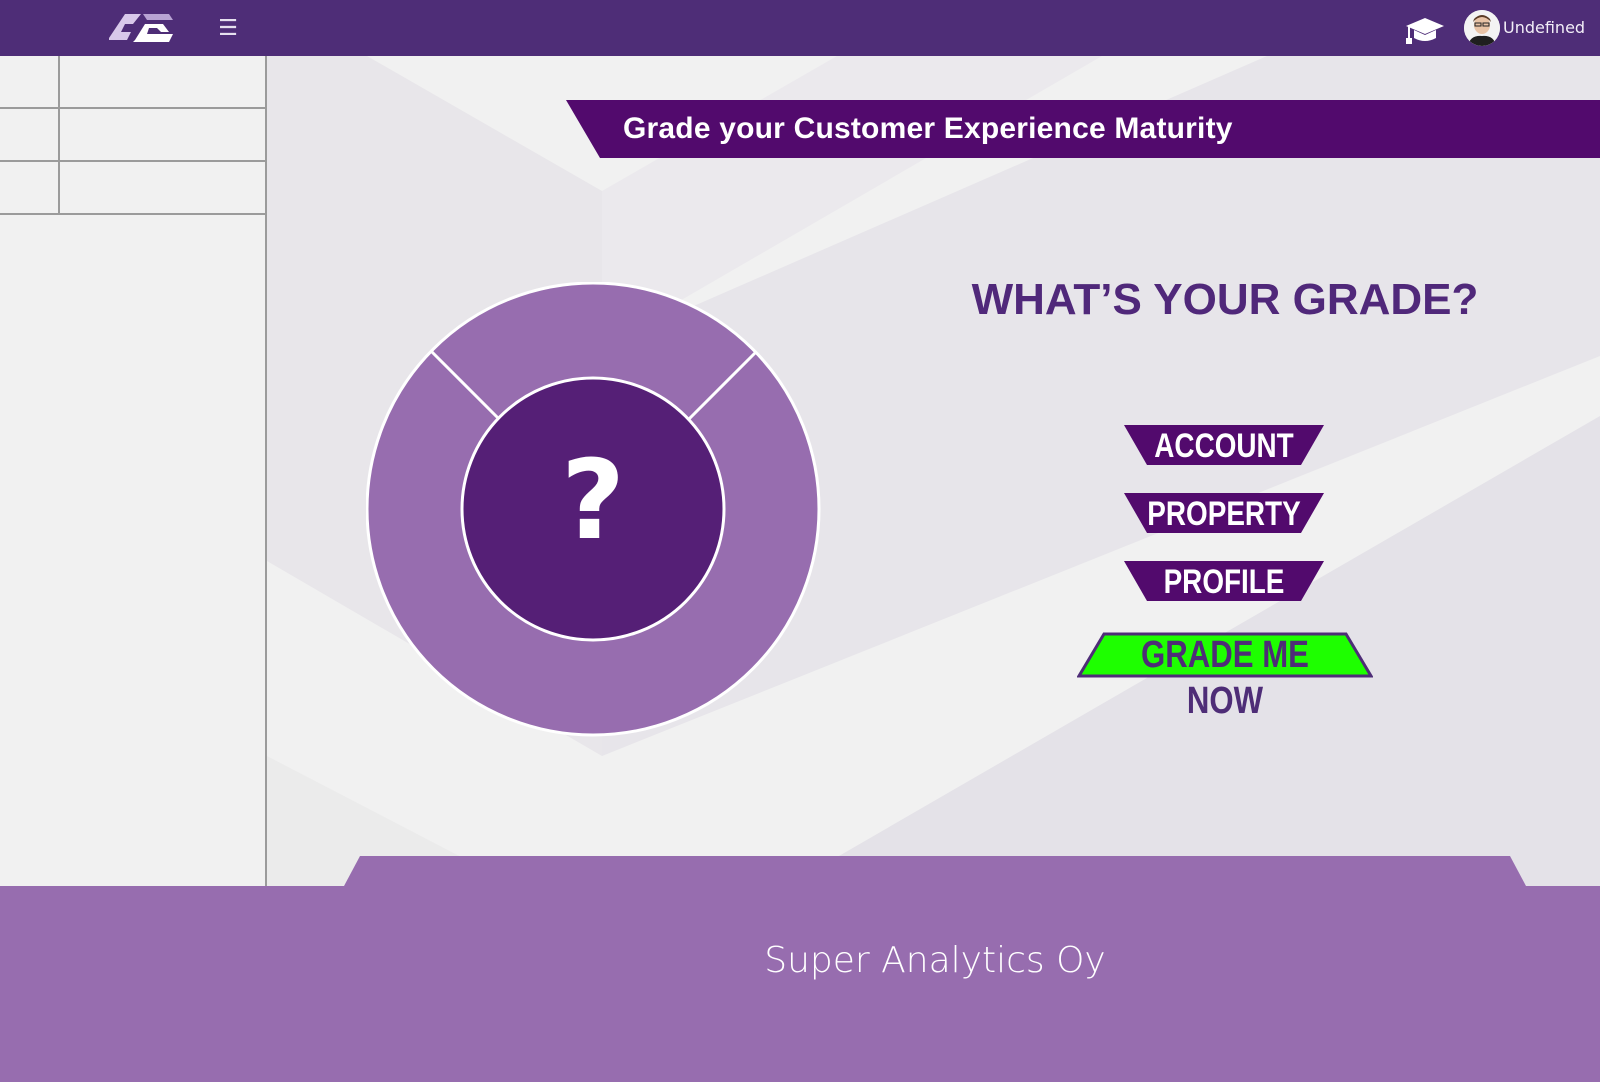  What do you see at coordinates (228, 28) in the screenshot?
I see `hamburger-menu-icon: ☰` at bounding box center [228, 28].